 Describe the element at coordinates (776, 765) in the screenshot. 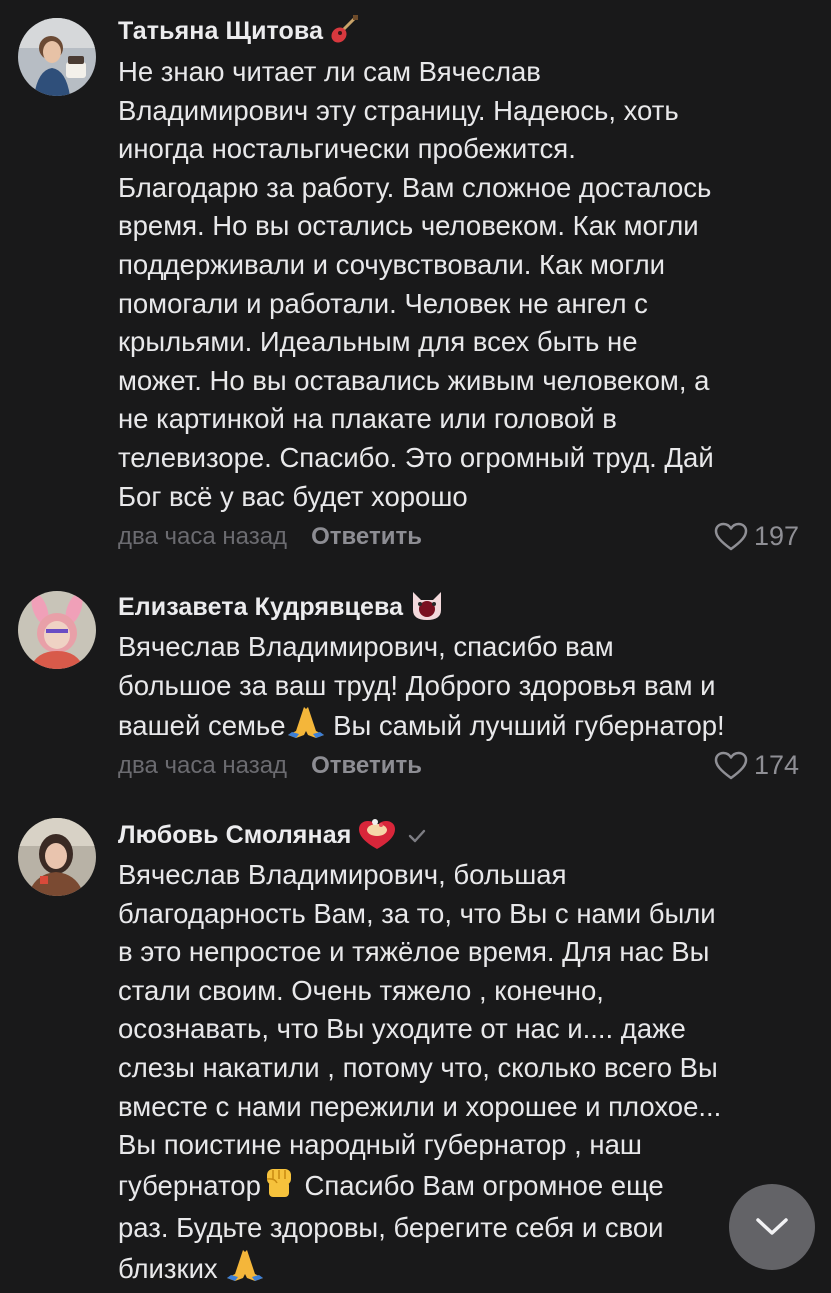

I see `like-count: 174` at that location.